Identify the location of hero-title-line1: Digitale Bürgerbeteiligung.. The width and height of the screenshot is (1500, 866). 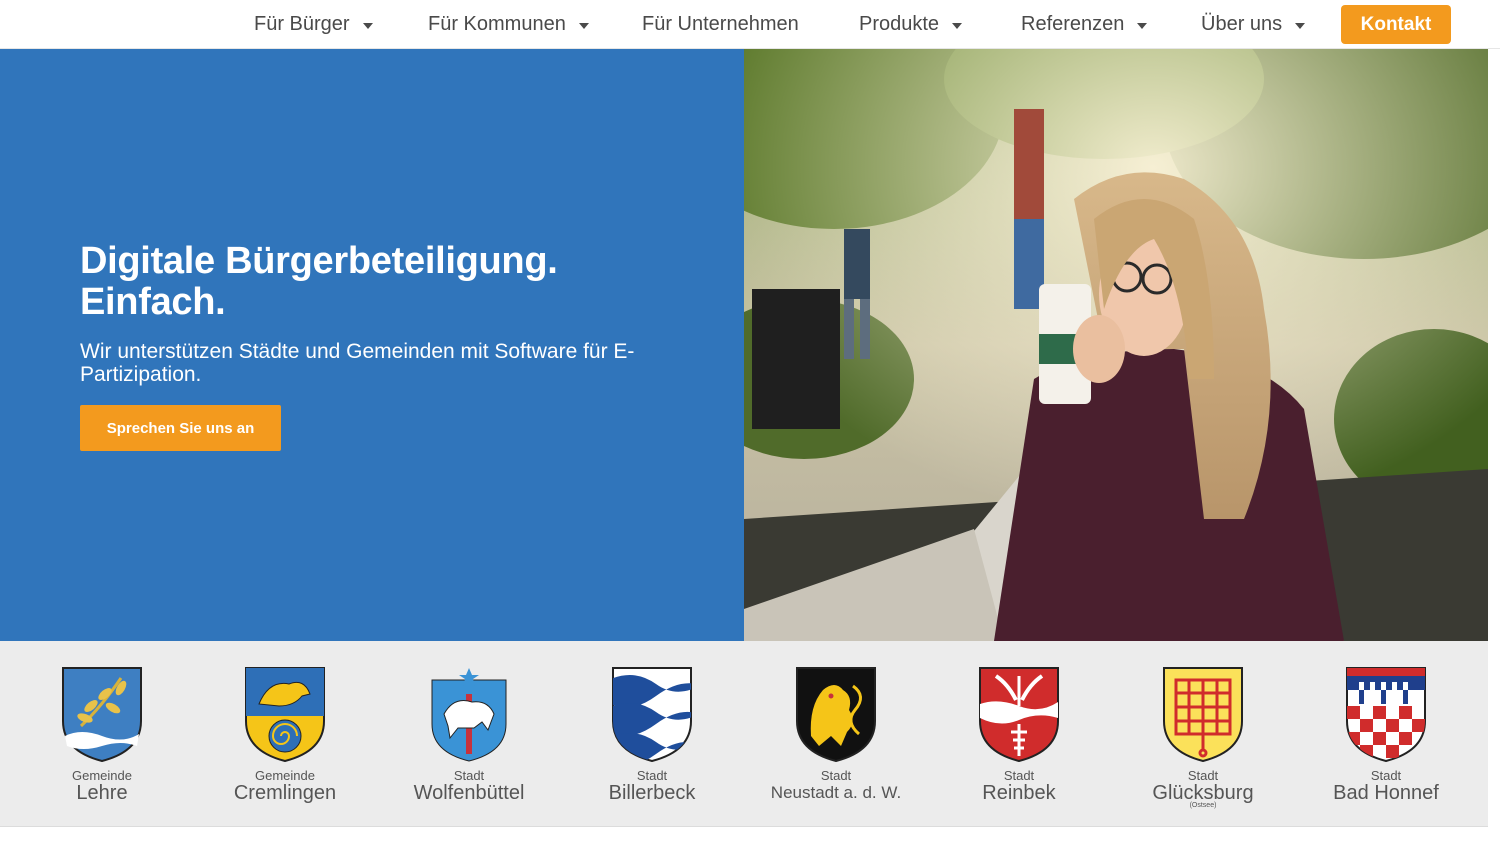
(319, 261).